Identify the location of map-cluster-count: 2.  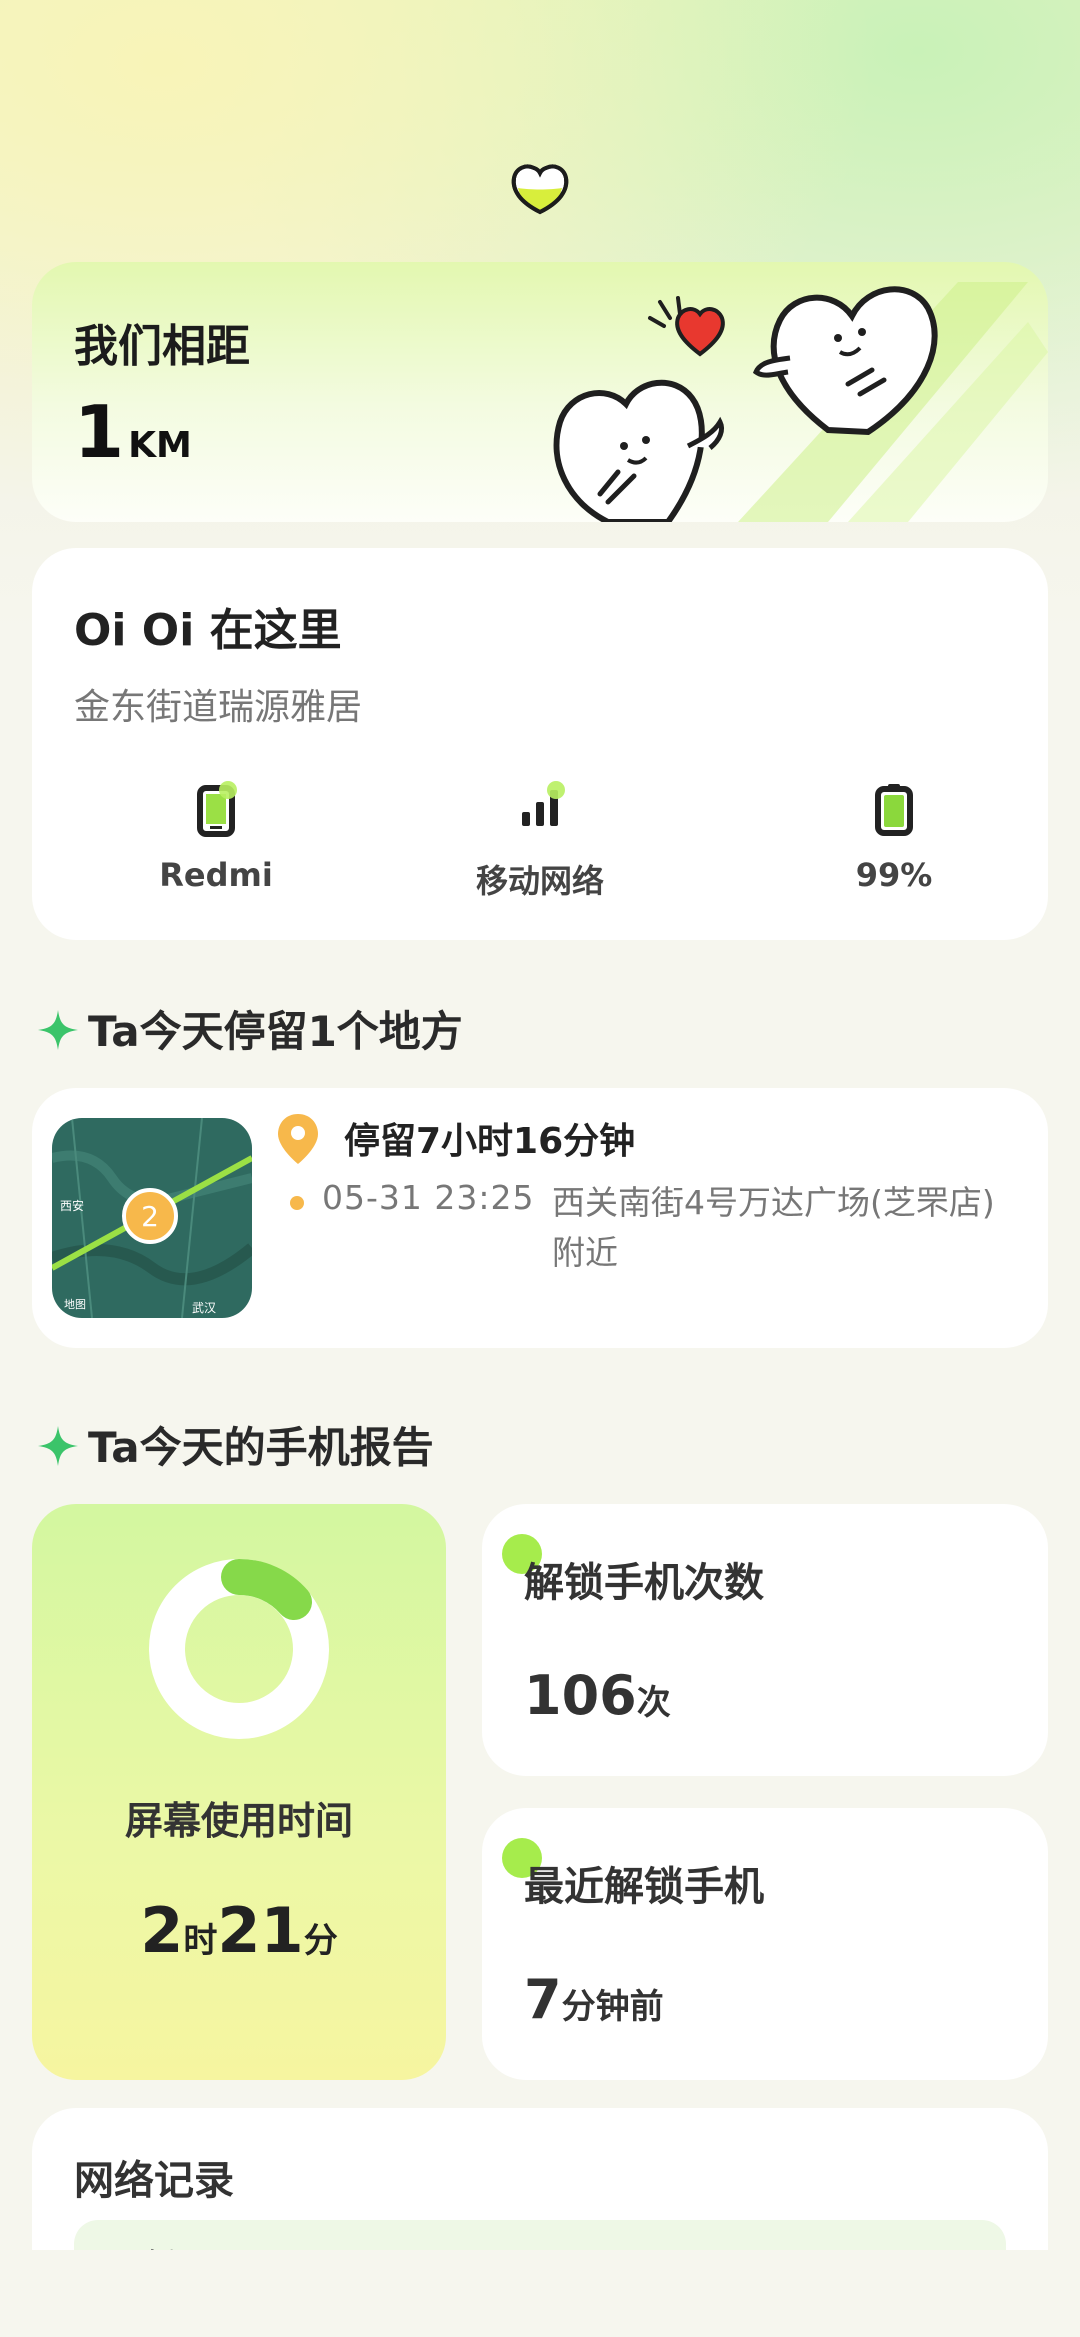
(150, 1216).